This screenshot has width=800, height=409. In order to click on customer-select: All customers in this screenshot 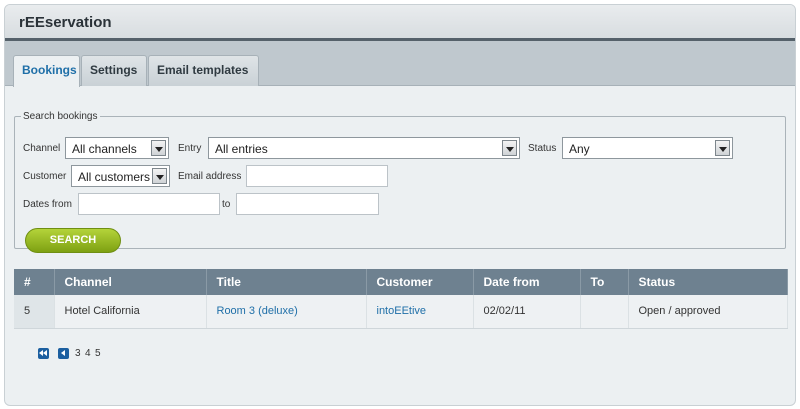, I will do `click(120, 176)`.